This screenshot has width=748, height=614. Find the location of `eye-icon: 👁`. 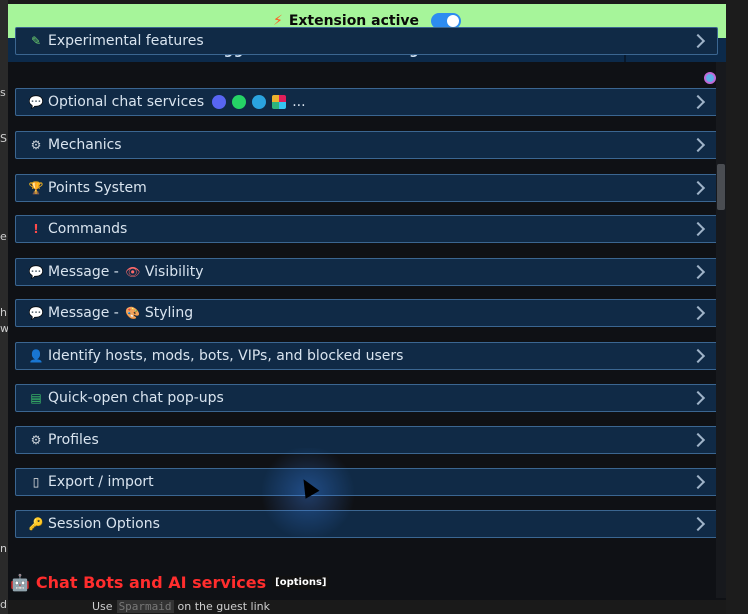

eye-icon: 👁 is located at coordinates (133, 272).